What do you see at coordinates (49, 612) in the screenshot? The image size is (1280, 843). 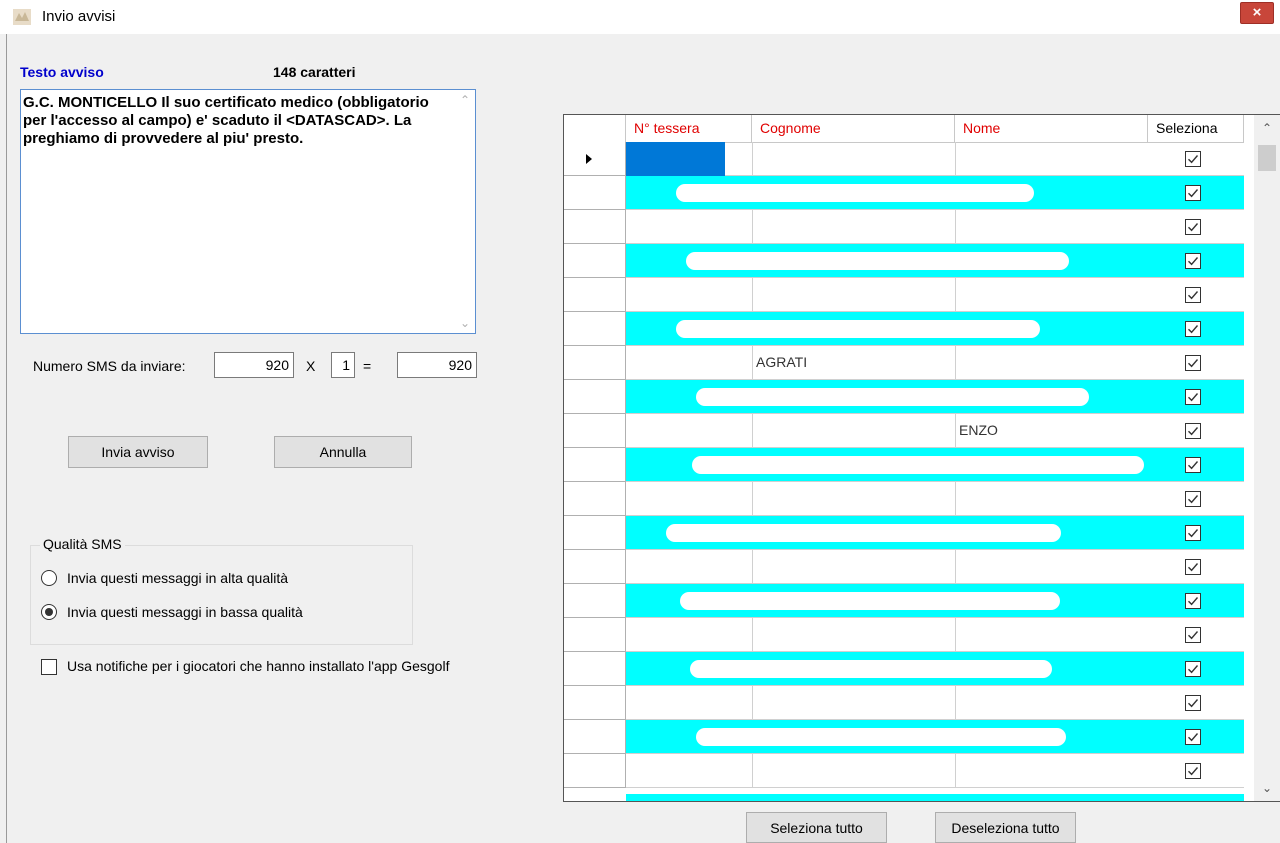 I see `radio-low-quality` at bounding box center [49, 612].